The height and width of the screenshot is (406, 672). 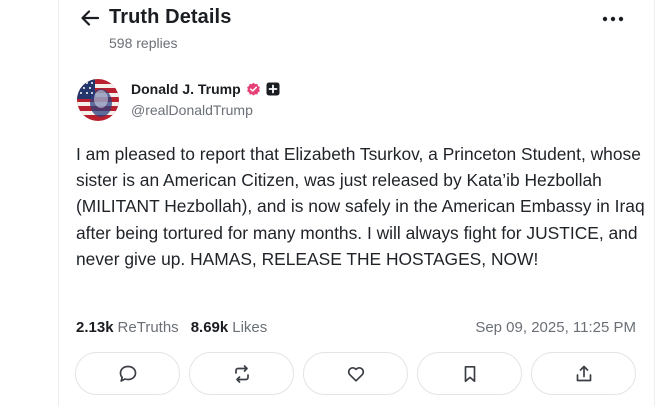 I want to click on plus-badge-icon, so click(x=273, y=89).